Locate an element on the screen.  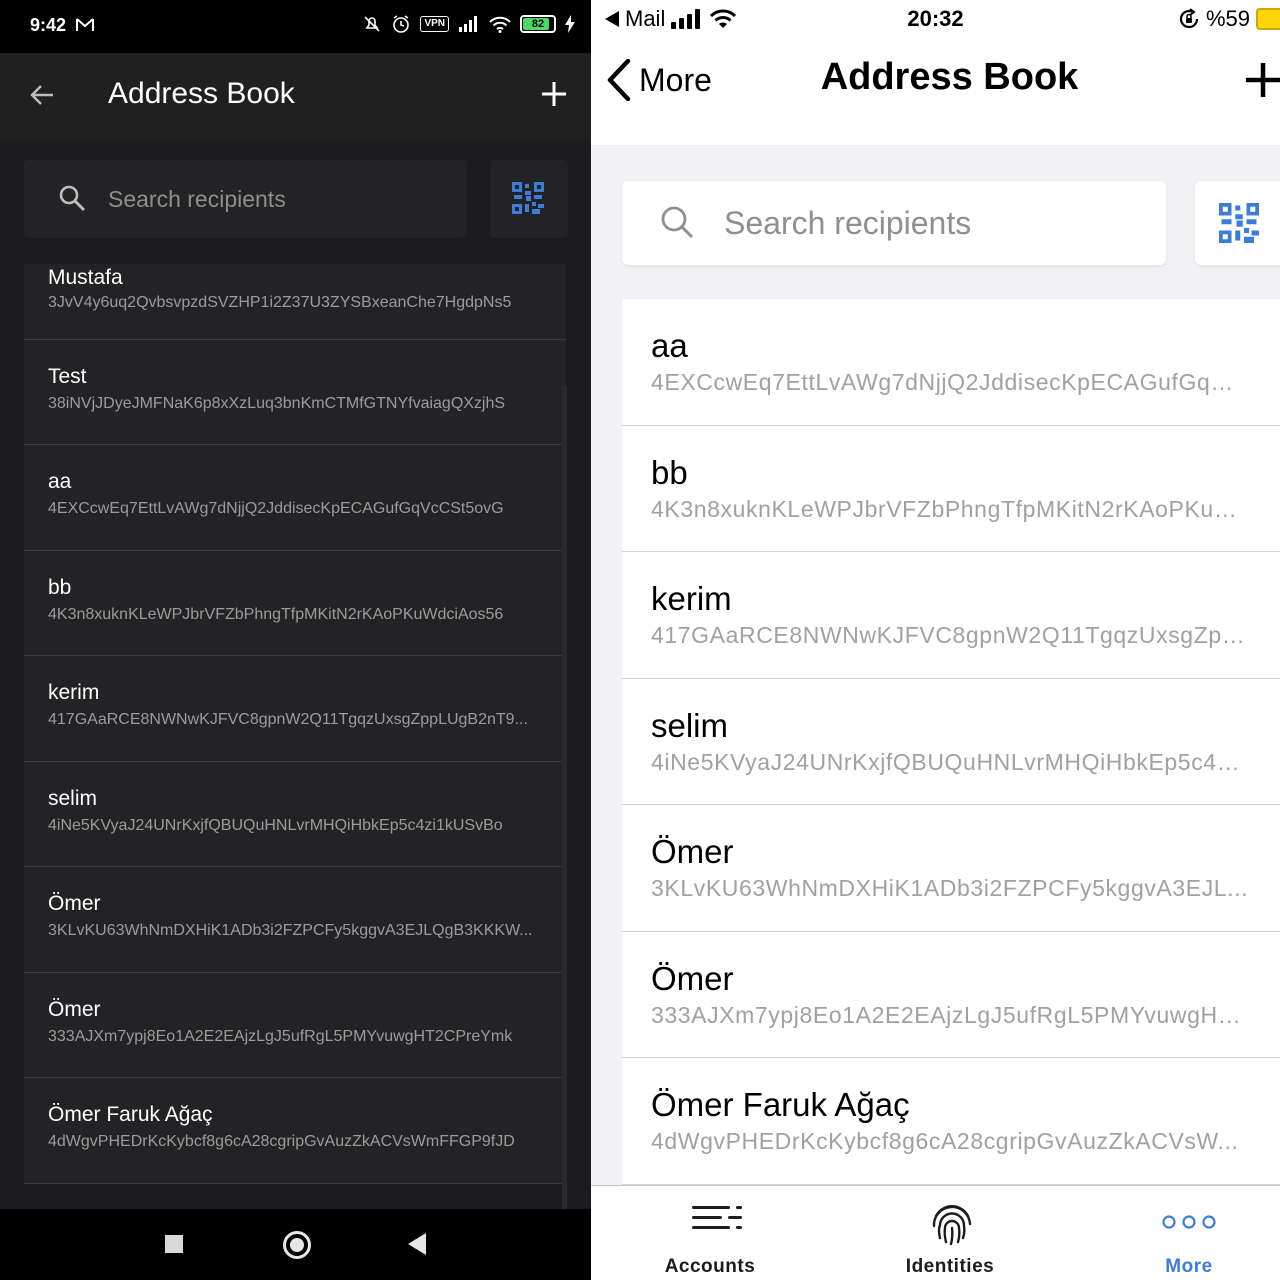
tab-identities: Identities is located at coordinates (950, 1233).